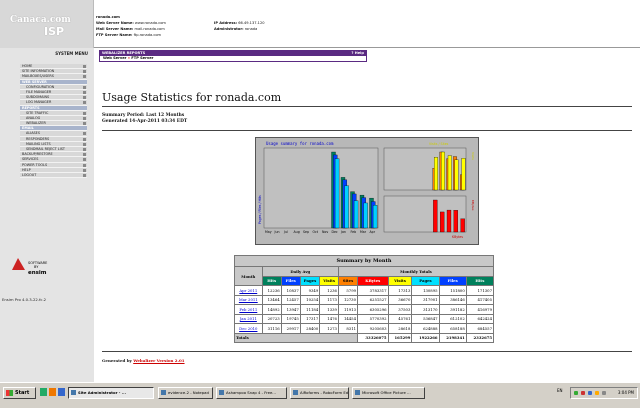 This screenshot has height=408, width=640. What do you see at coordinates (248, 328) in the screenshot?
I see `month-link: Dec 2010` at bounding box center [248, 328].